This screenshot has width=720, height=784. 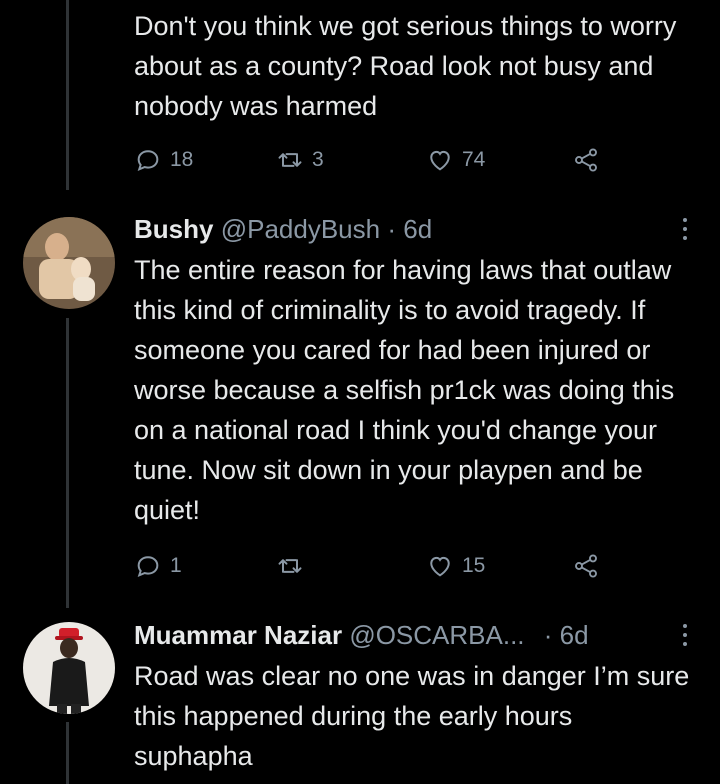 I want to click on tweet-header: Muammar Naziar @OSCARBA... · 6d, so click(x=361, y=635).